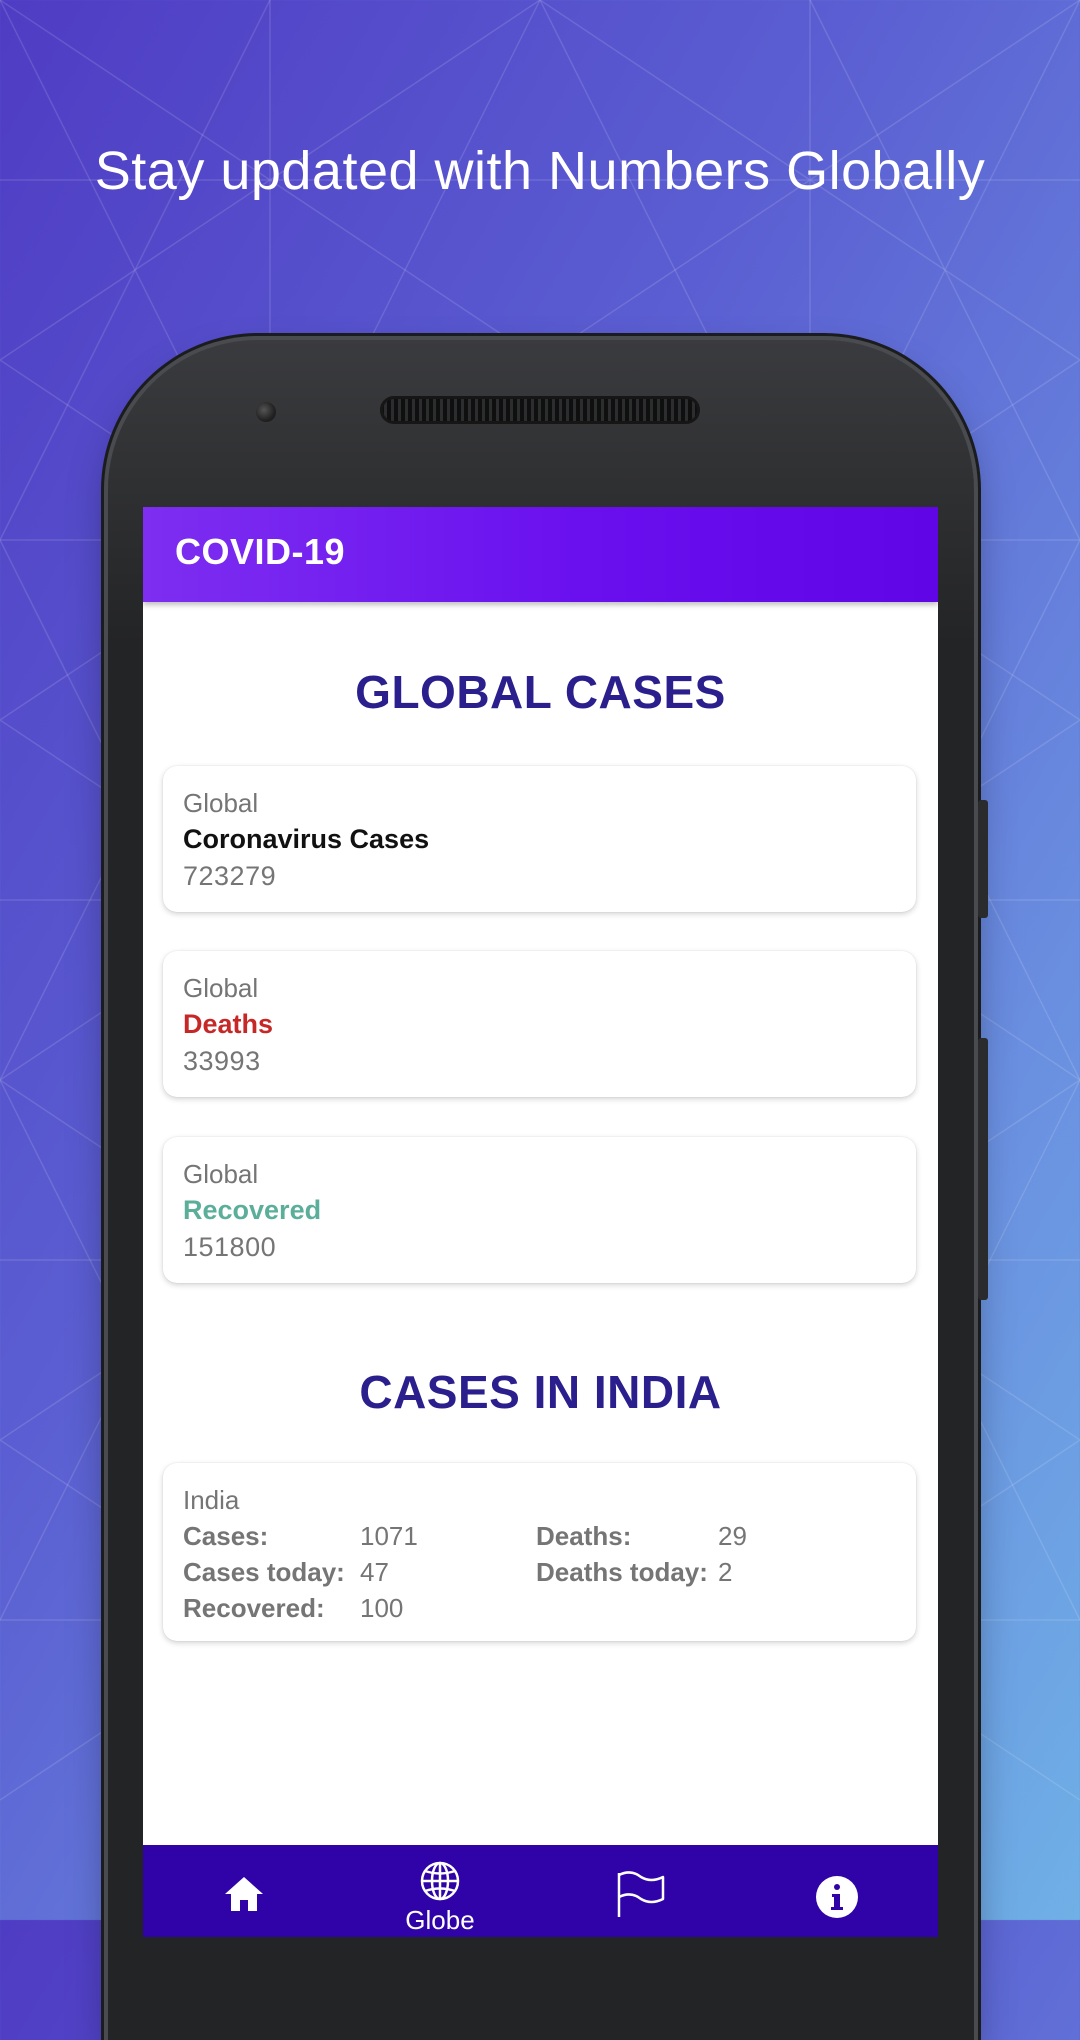 The height and width of the screenshot is (2040, 1080). I want to click on cases-value: 1071, so click(389, 1536).